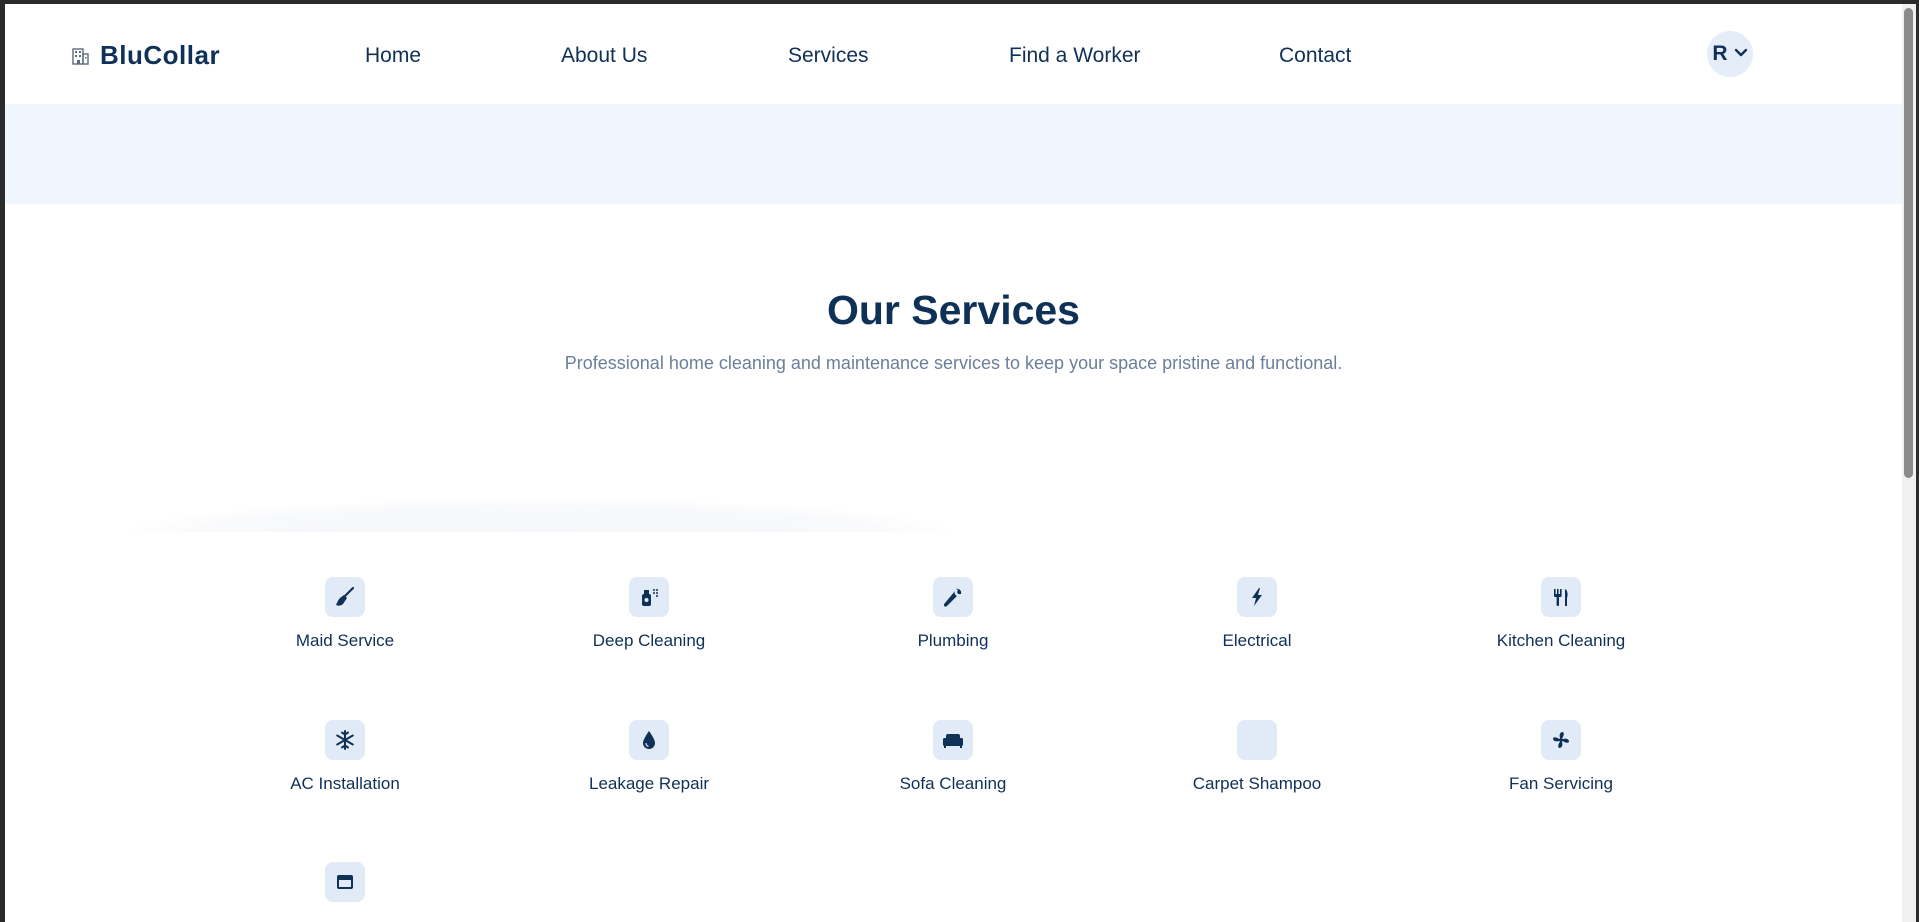  Describe the element at coordinates (345, 740) in the screenshot. I see `snowflake-icon` at that location.